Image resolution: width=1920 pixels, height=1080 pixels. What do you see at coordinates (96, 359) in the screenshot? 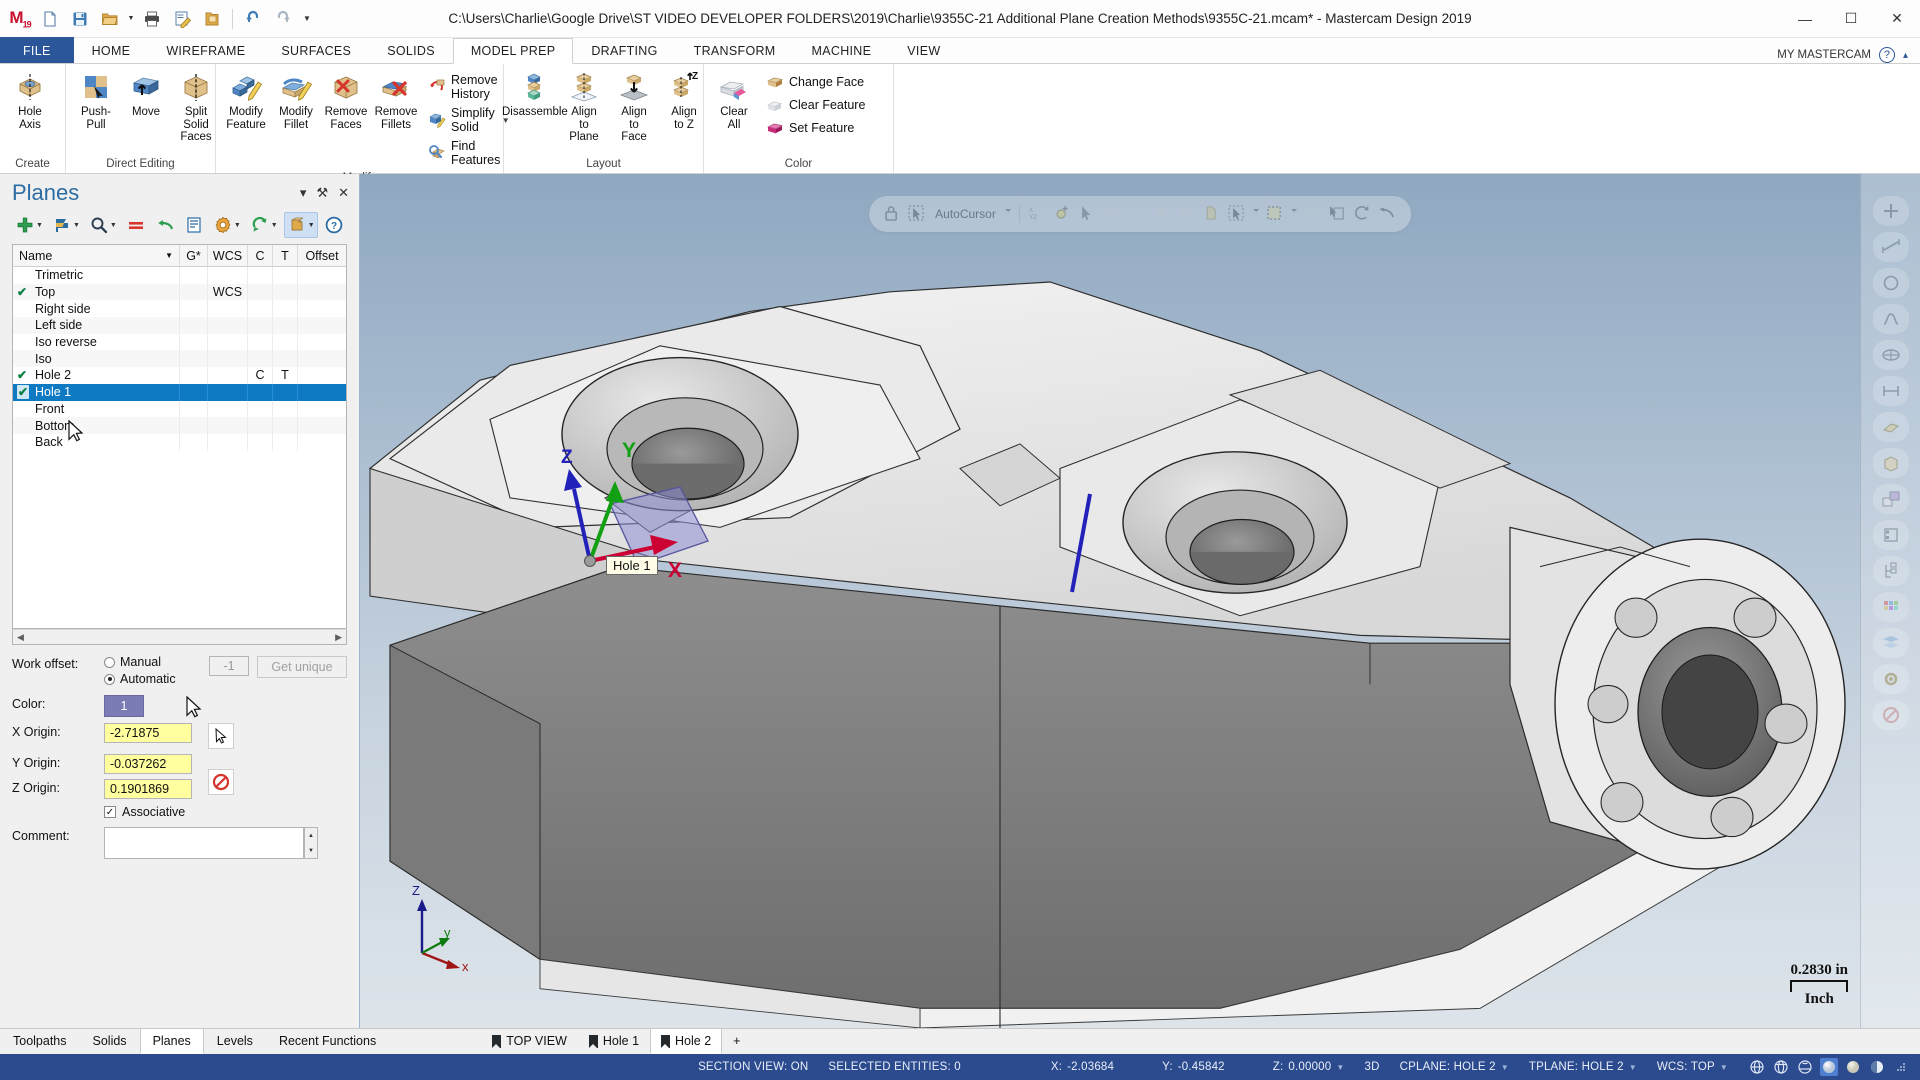
I see `plane-name-cell: Iso` at bounding box center [96, 359].